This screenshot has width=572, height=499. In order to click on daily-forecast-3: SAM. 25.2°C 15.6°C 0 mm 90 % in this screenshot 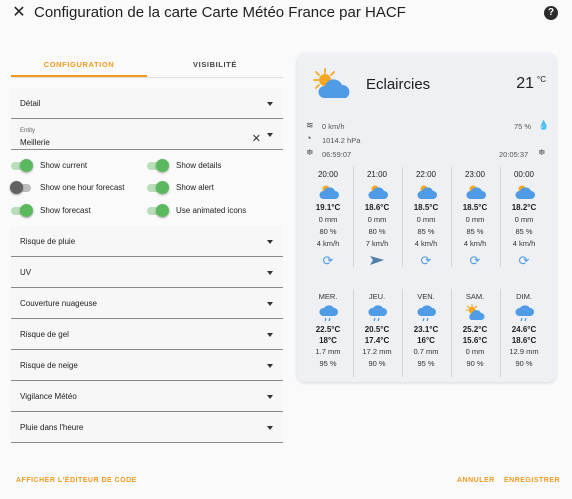, I will do `click(475, 330)`.